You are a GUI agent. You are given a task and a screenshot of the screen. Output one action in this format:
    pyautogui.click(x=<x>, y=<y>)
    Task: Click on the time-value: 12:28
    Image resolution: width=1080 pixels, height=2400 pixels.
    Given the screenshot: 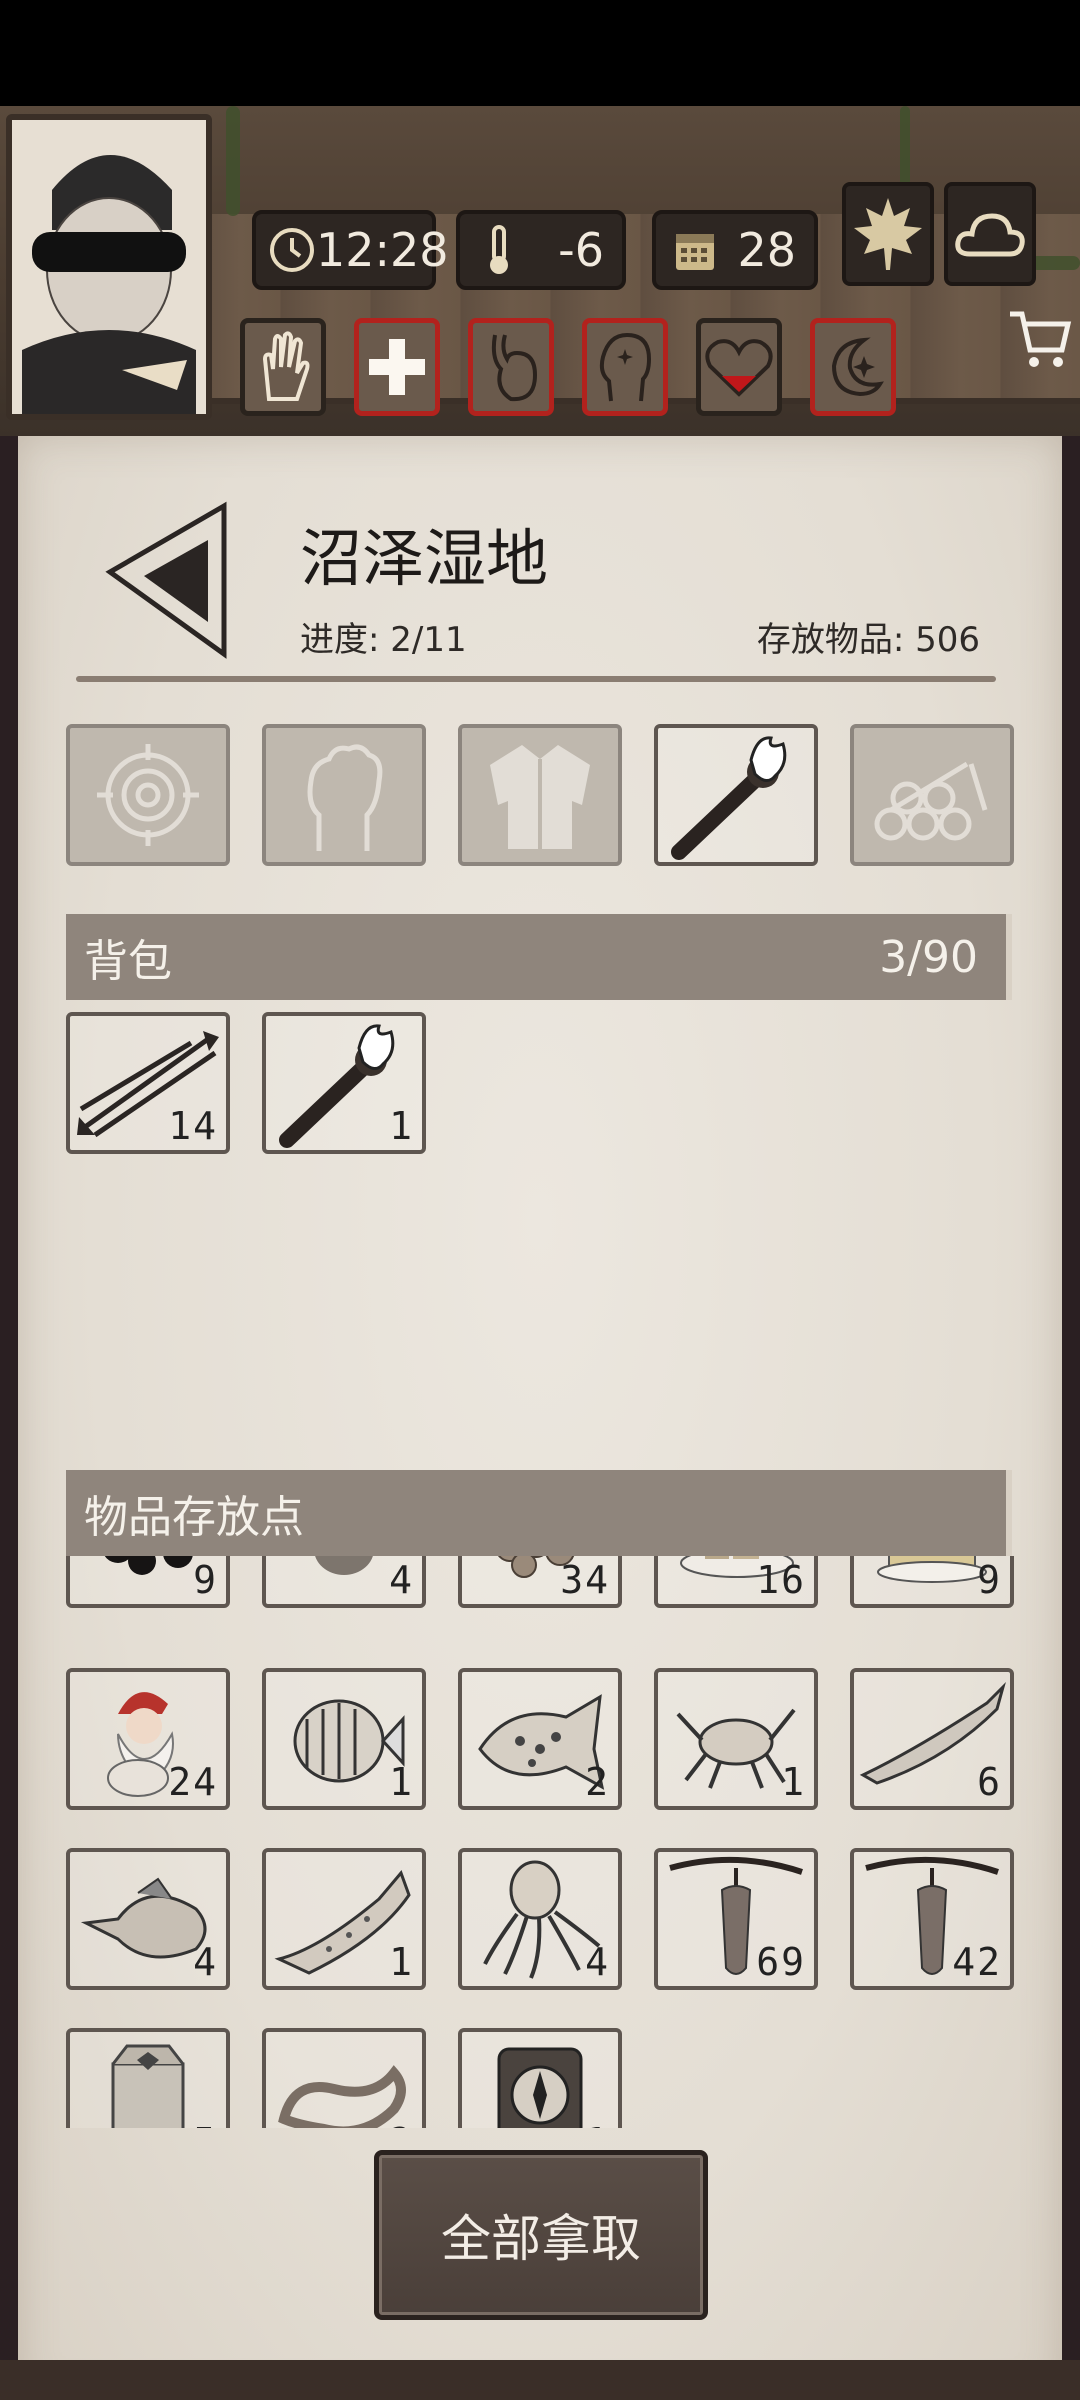 What is the action you would take?
    pyautogui.click(x=382, y=250)
    